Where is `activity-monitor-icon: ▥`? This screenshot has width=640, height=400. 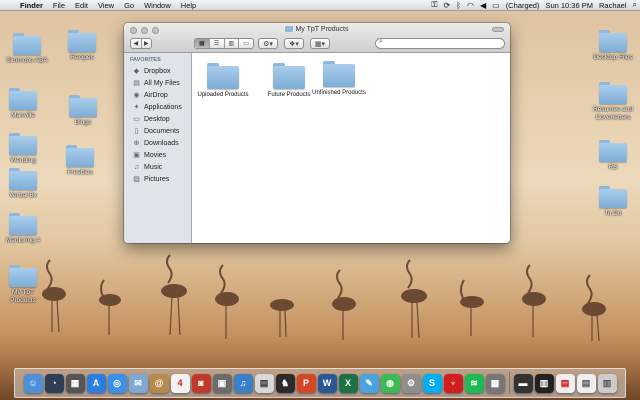 activity-monitor-icon: ▥ is located at coordinates (544, 383).